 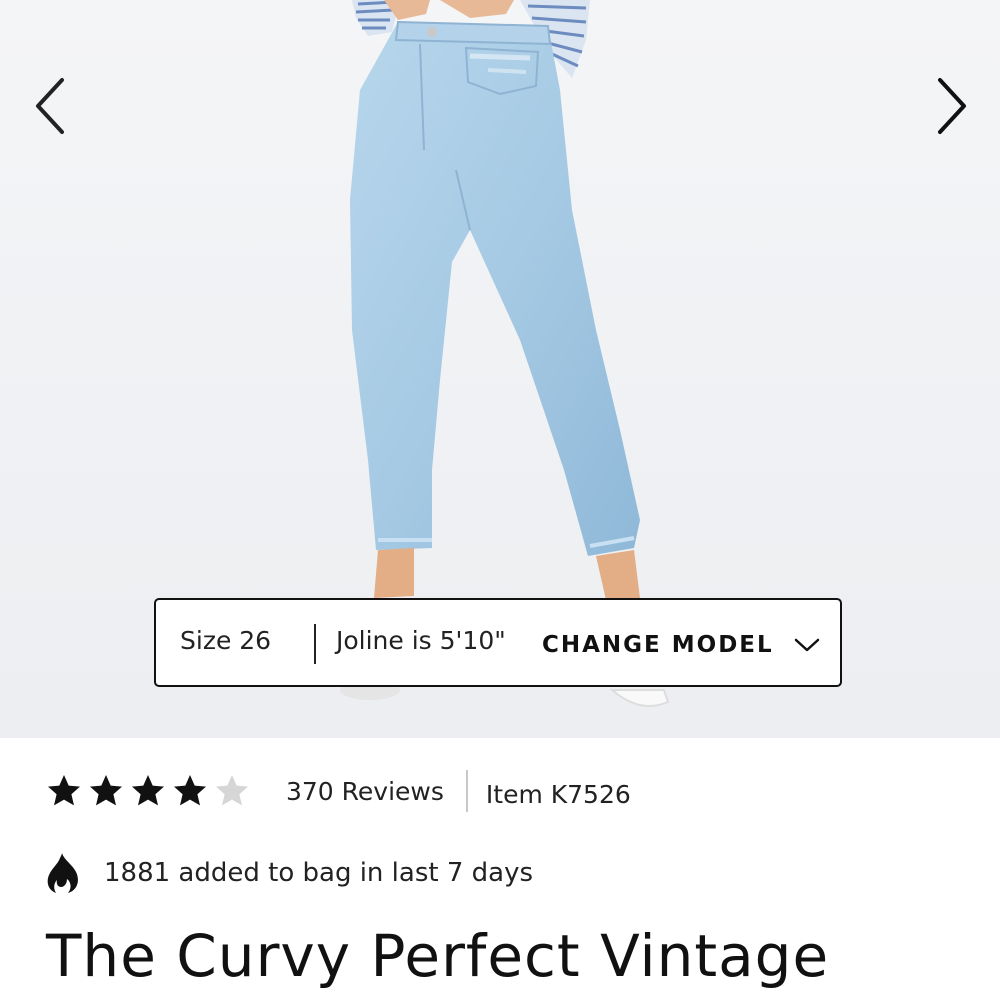 I want to click on star-rating, so click(x=148, y=791).